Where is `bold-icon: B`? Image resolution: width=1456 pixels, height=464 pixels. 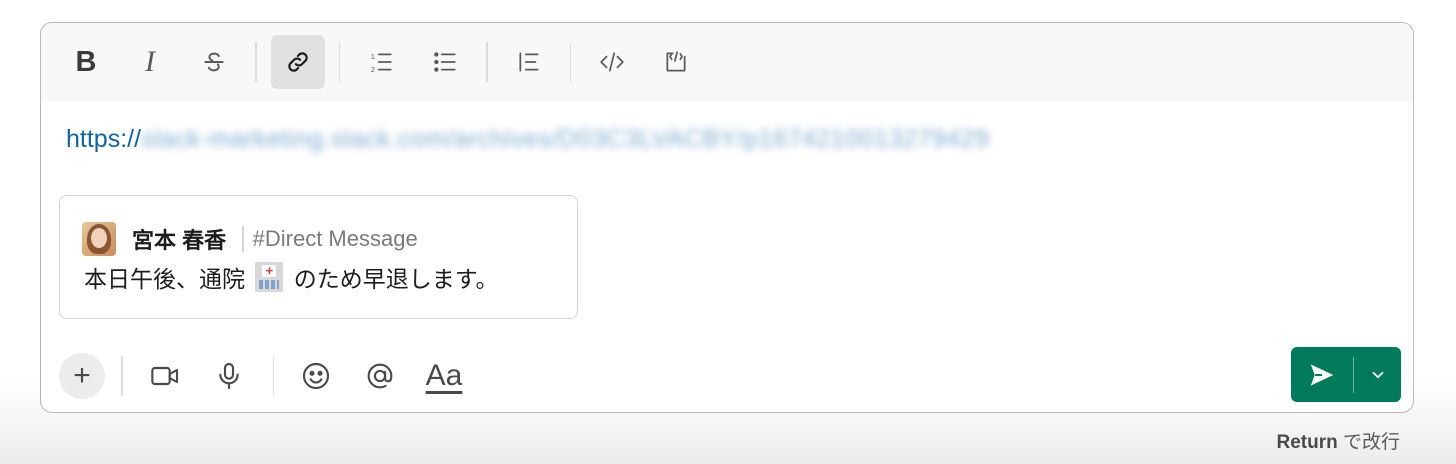 bold-icon: B is located at coordinates (86, 61).